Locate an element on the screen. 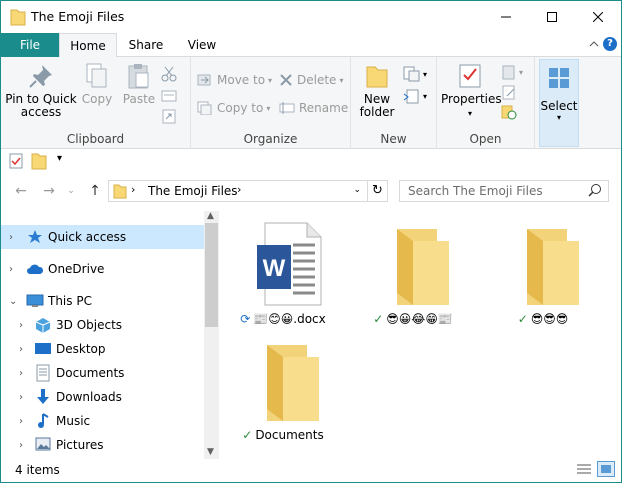 The width and height of the screenshot is (622, 483). rename-label: Rename is located at coordinates (324, 108).